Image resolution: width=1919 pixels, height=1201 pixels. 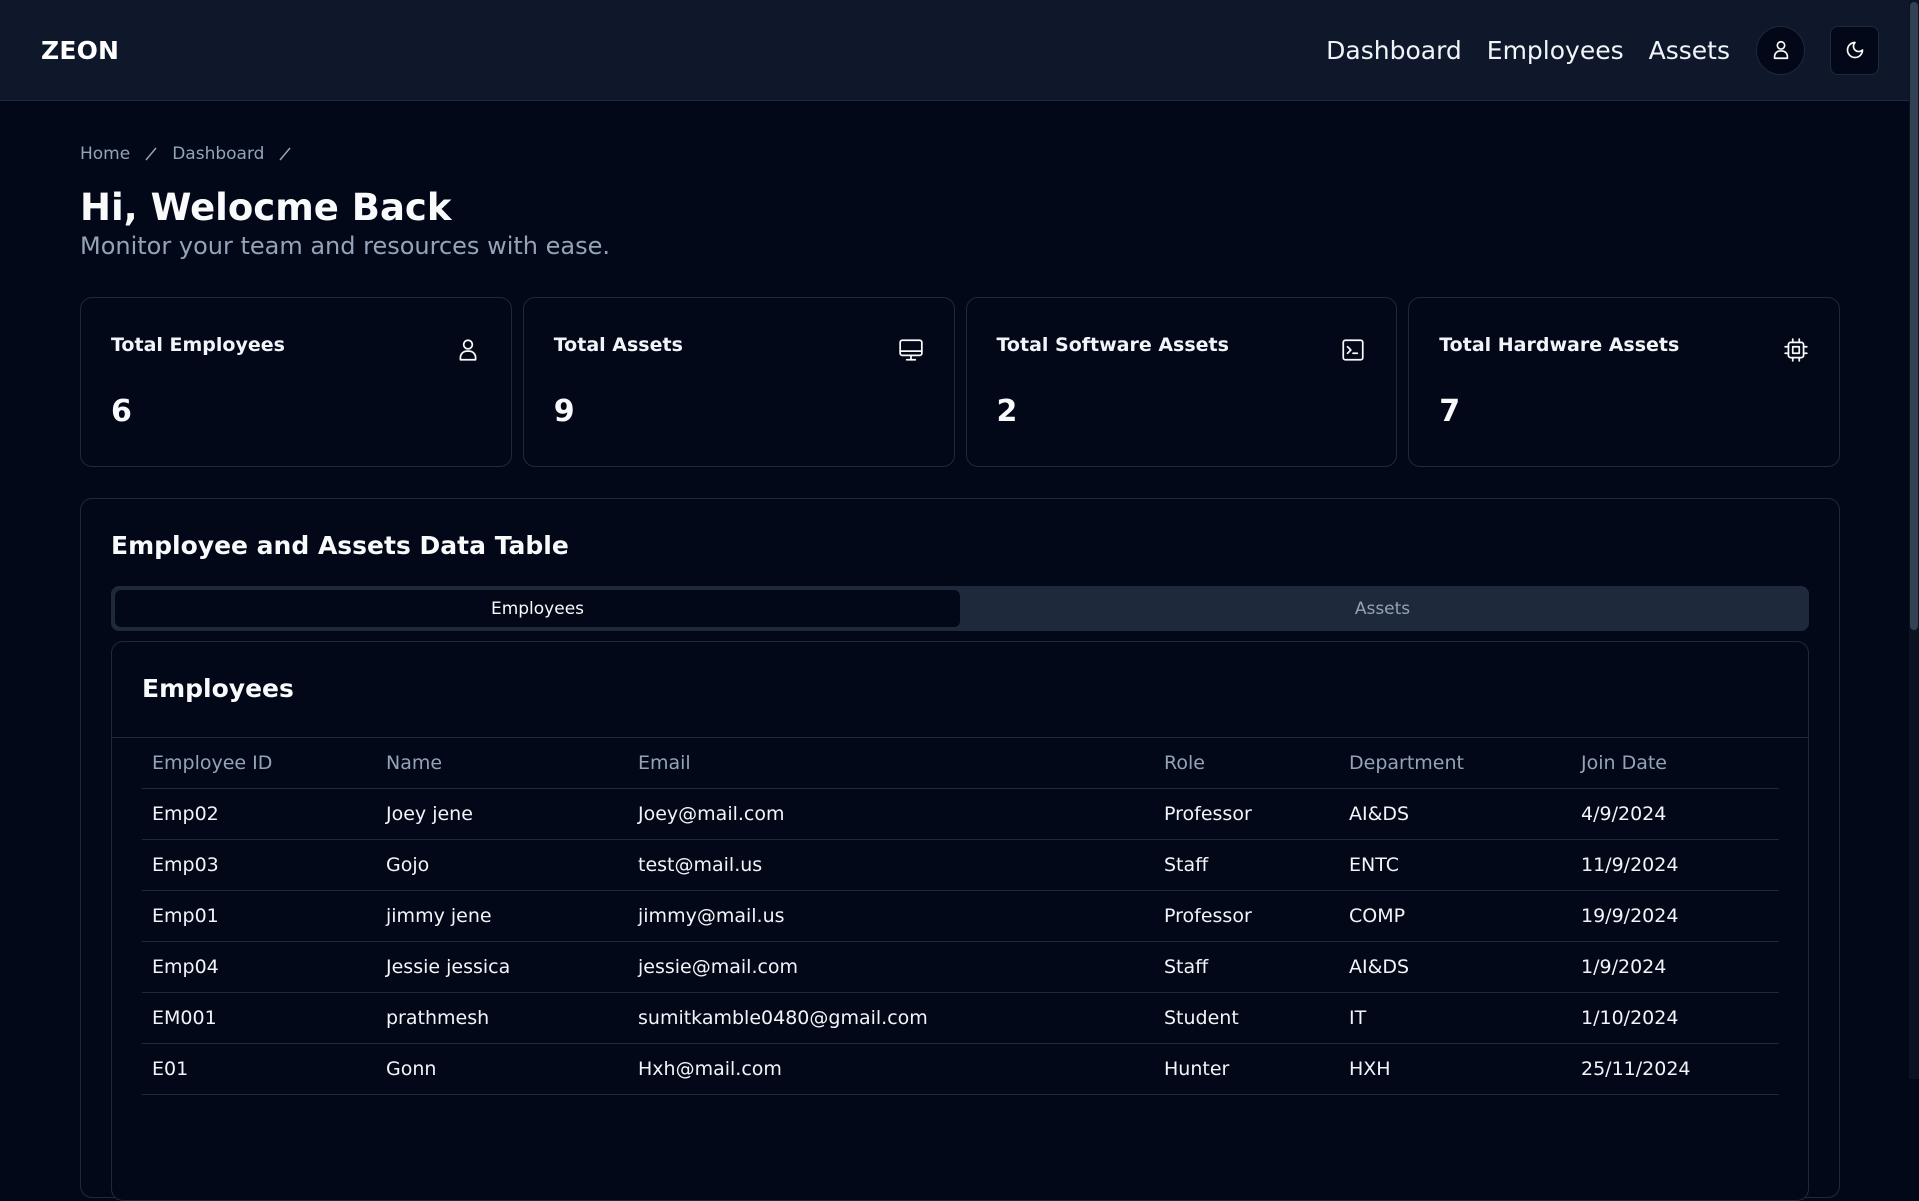 I want to click on cell-name: Gonn, so click(x=502, y=1069).